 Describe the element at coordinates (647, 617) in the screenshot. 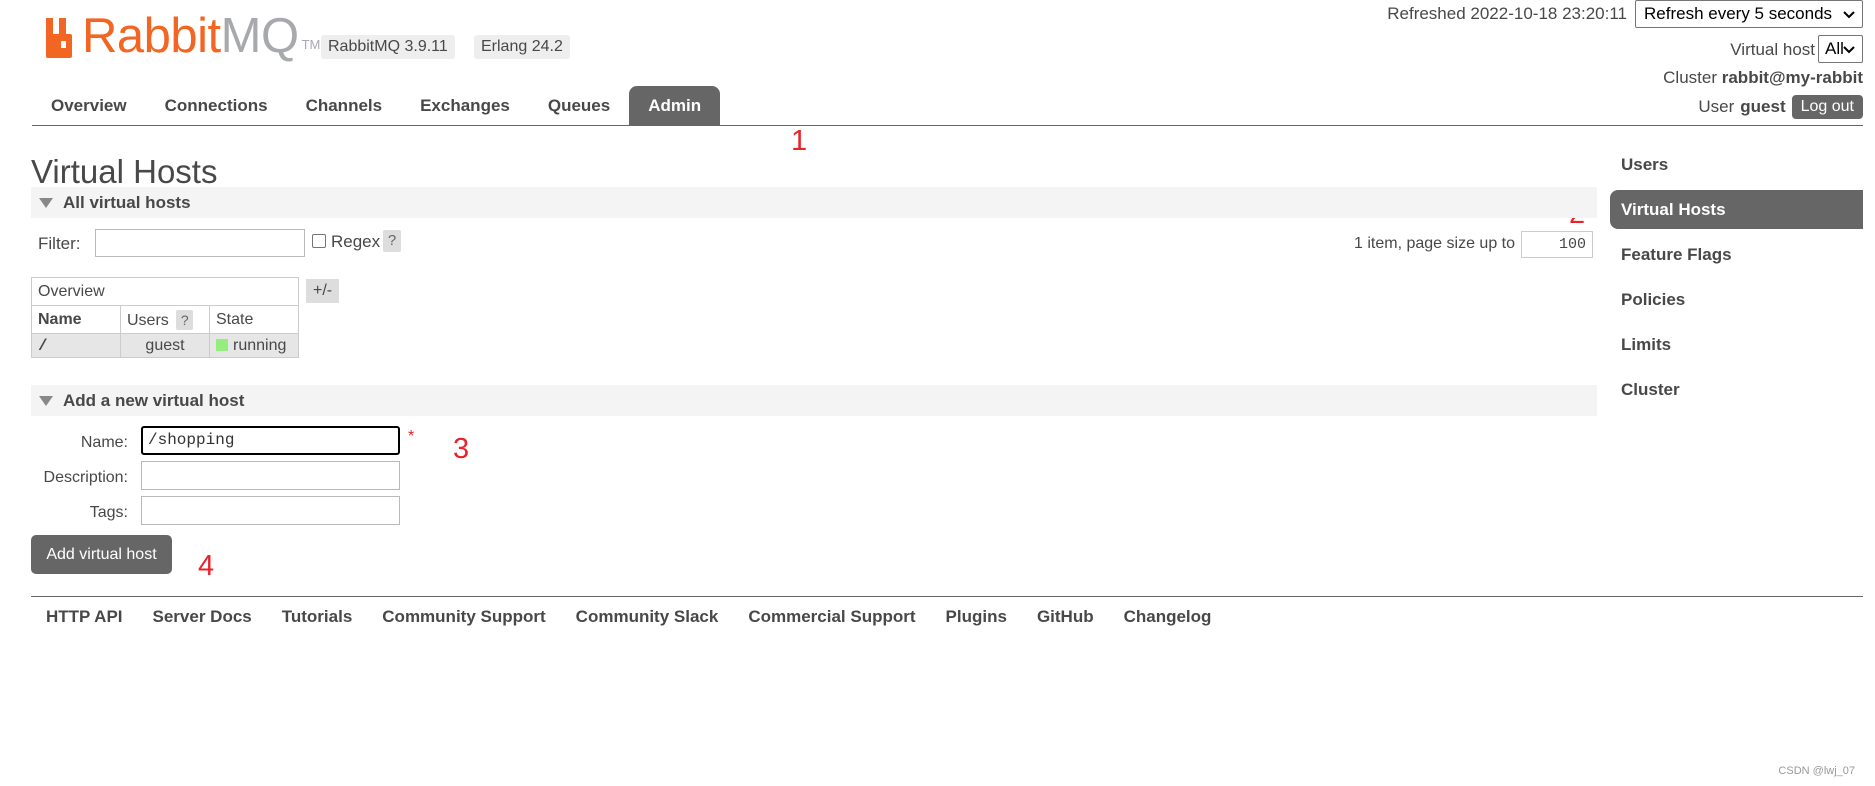

I see `footer-link-community-slack: Community Slack` at that location.